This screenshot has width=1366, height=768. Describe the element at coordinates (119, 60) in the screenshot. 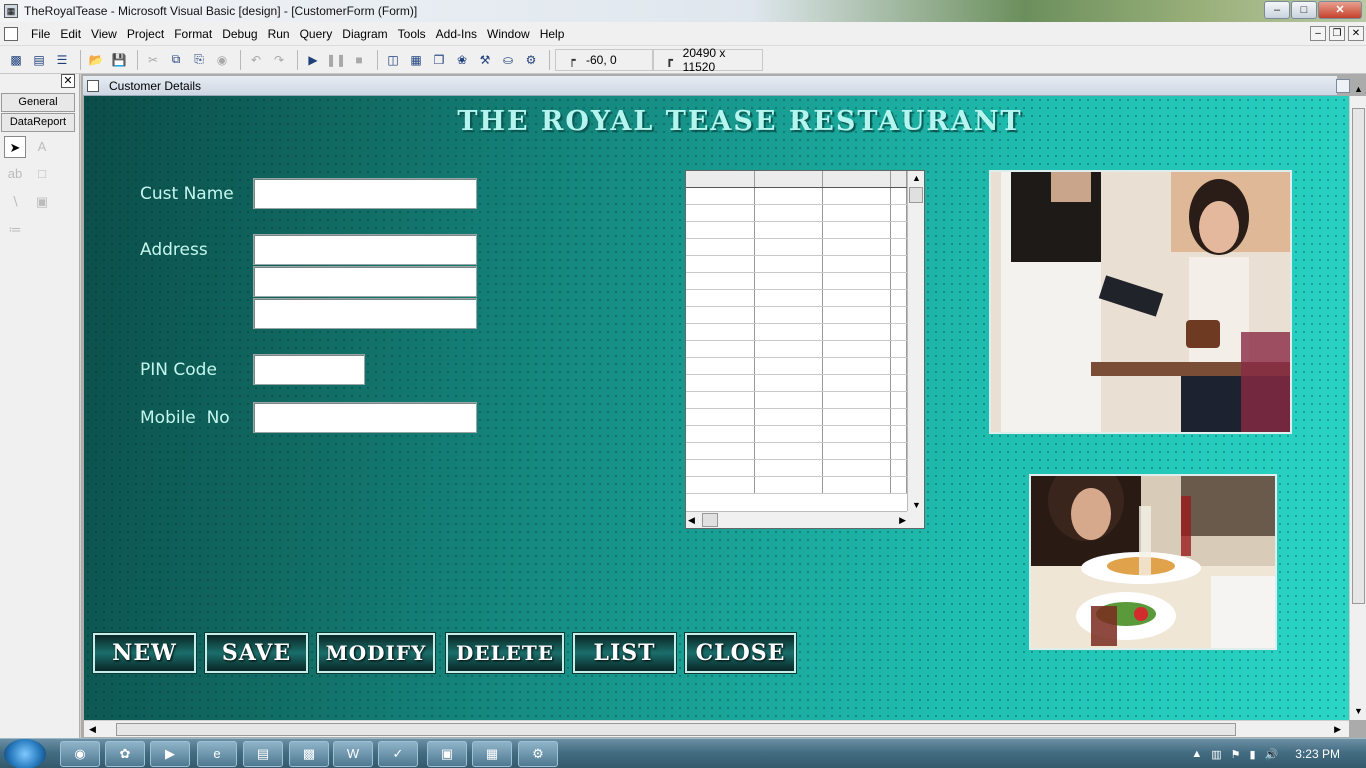

I see `save-project-icon: 💾` at that location.